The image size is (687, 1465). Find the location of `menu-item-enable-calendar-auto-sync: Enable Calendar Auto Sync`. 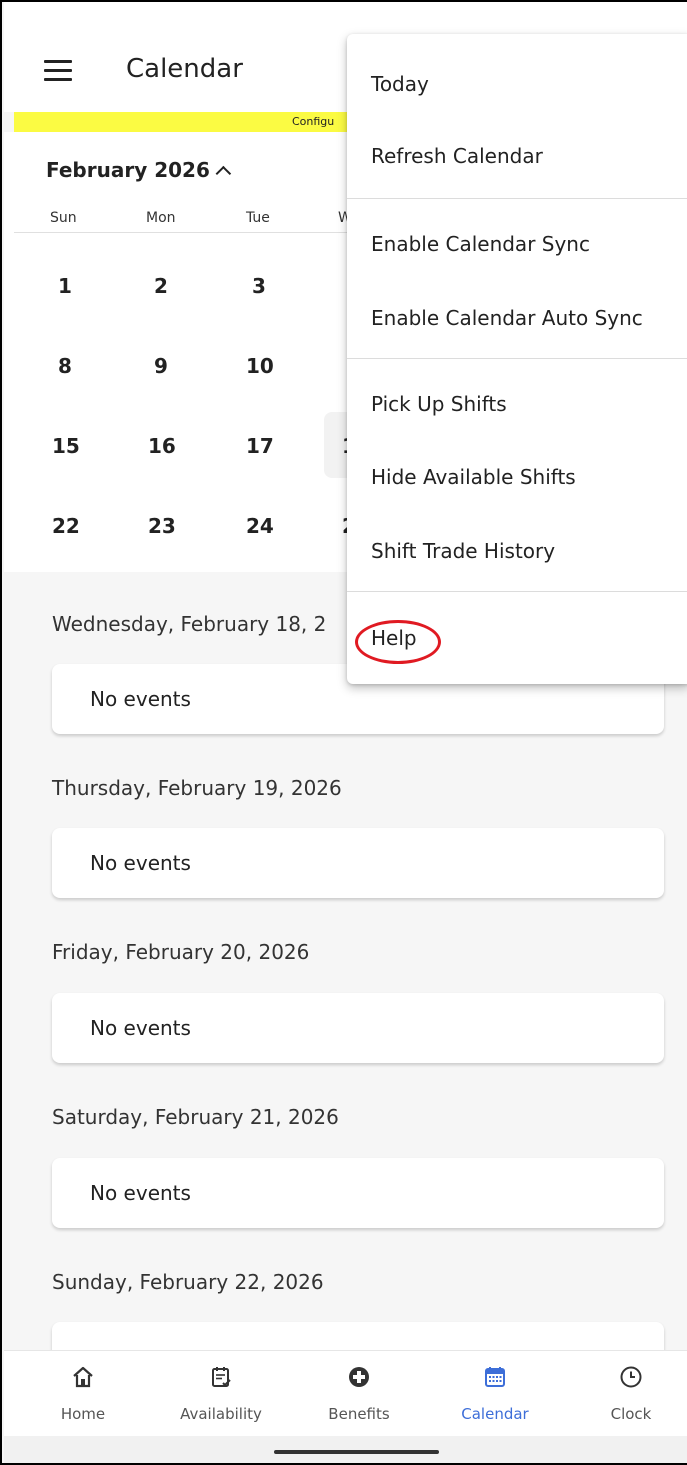

menu-item-enable-calendar-auto-sync: Enable Calendar Auto Sync is located at coordinates (507, 318).